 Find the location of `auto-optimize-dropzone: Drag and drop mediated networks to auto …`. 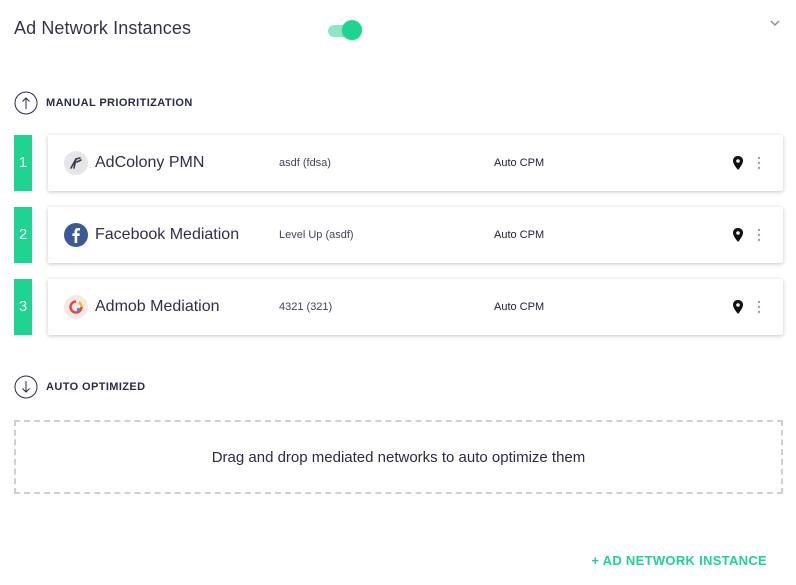

auto-optimize-dropzone: Drag and drop mediated networks to auto … is located at coordinates (398, 457).